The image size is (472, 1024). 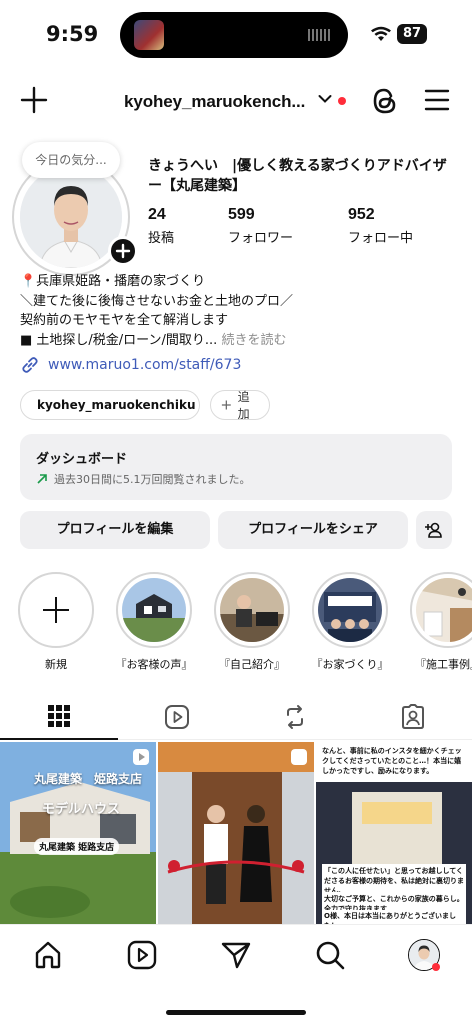 What do you see at coordinates (443, 664) in the screenshot?
I see `highlight-label: 『施工事例』` at bounding box center [443, 664].